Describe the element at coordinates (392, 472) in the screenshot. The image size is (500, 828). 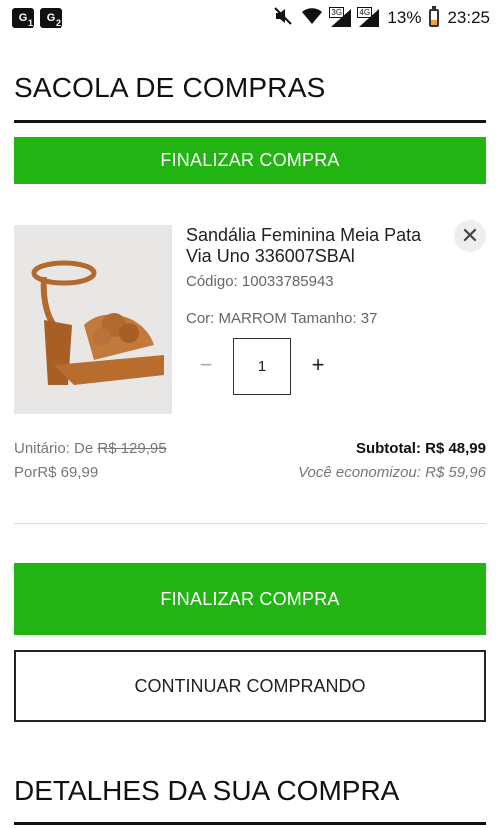
I see `savings: Você economizou: R$ 59,96` at that location.